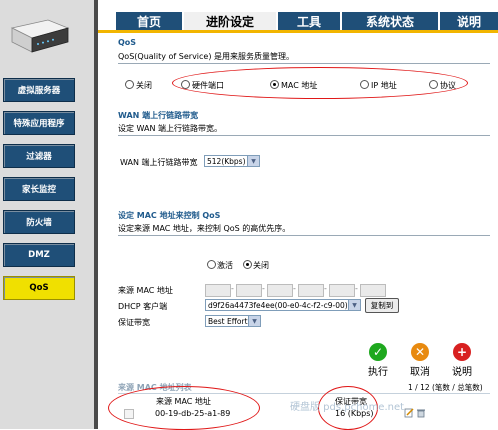  What do you see at coordinates (391, 21) in the screenshot?
I see `tab-status: 系统状态` at bounding box center [391, 21].